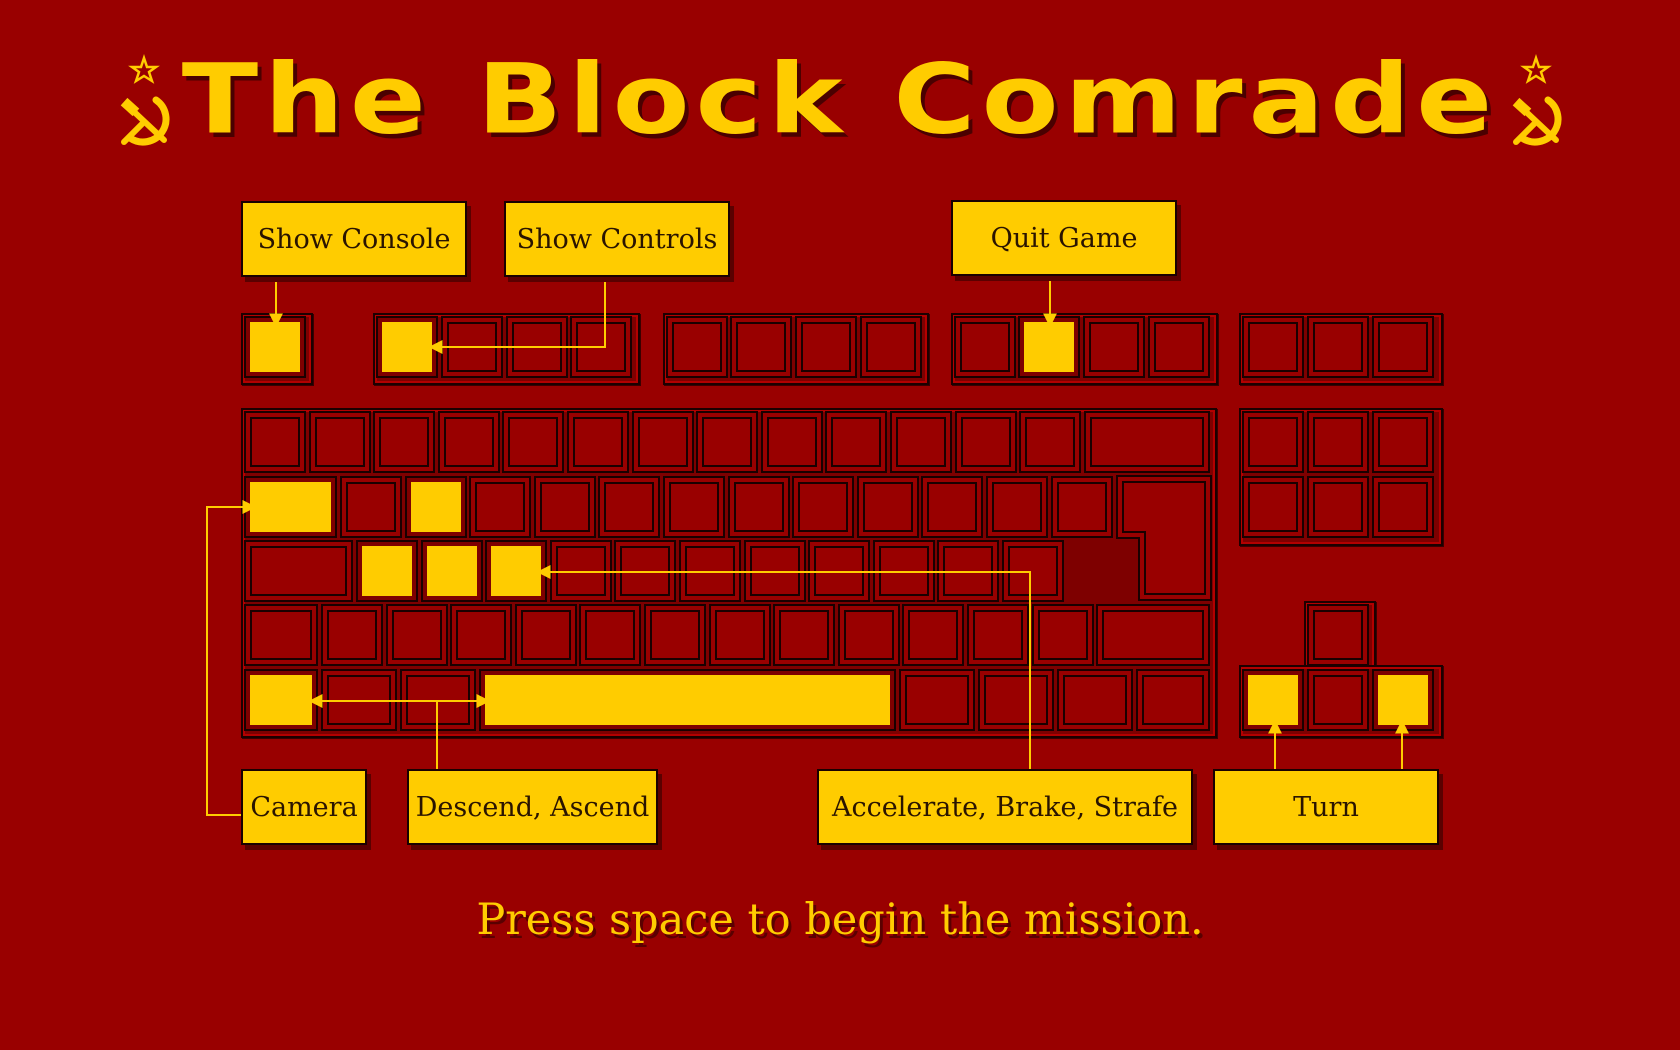 The width and height of the screenshot is (1680, 1050). What do you see at coordinates (1049, 347) in the screenshot?
I see `key-f10` at bounding box center [1049, 347].